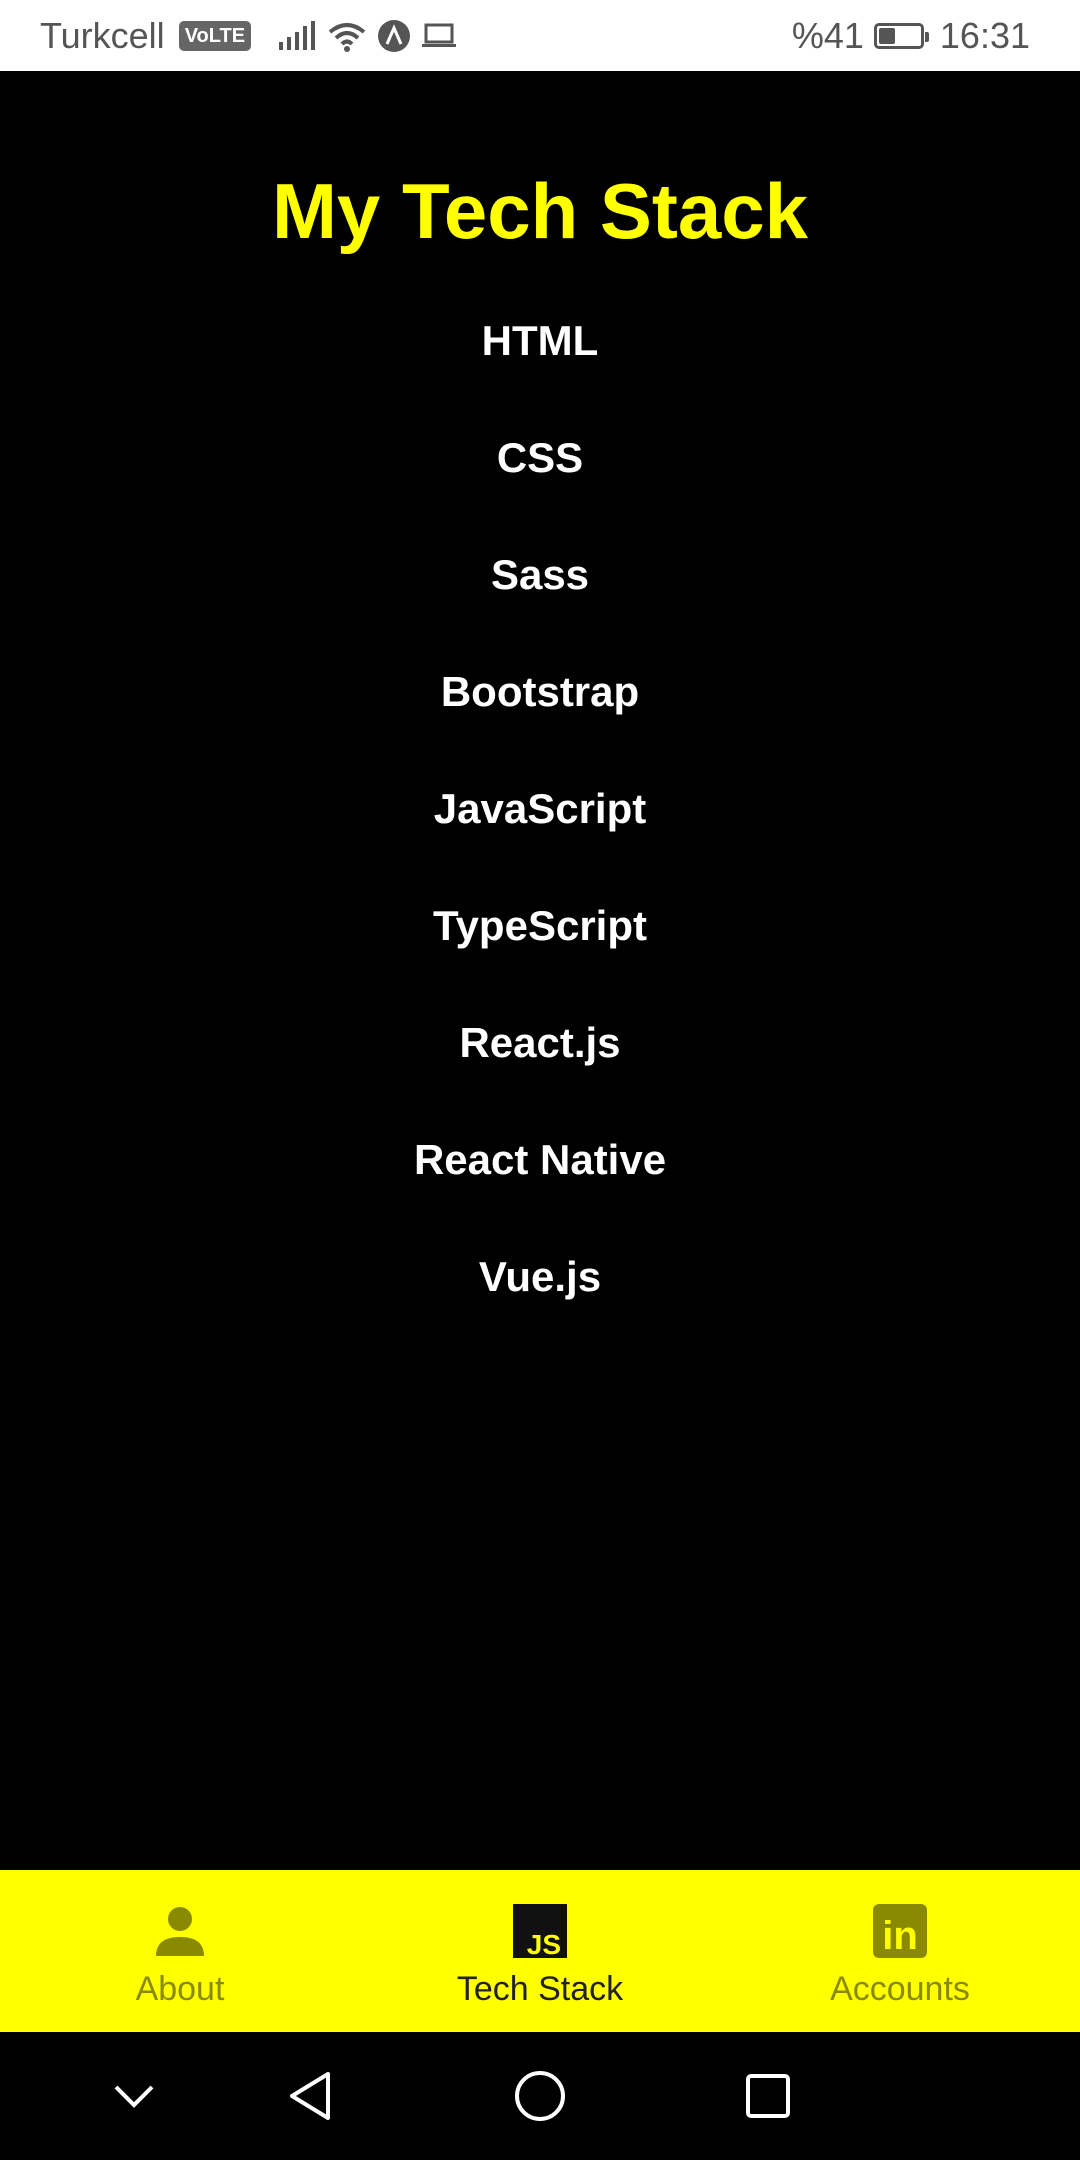 The image size is (1080, 2160). I want to click on battery-level-fill, so click(887, 35).